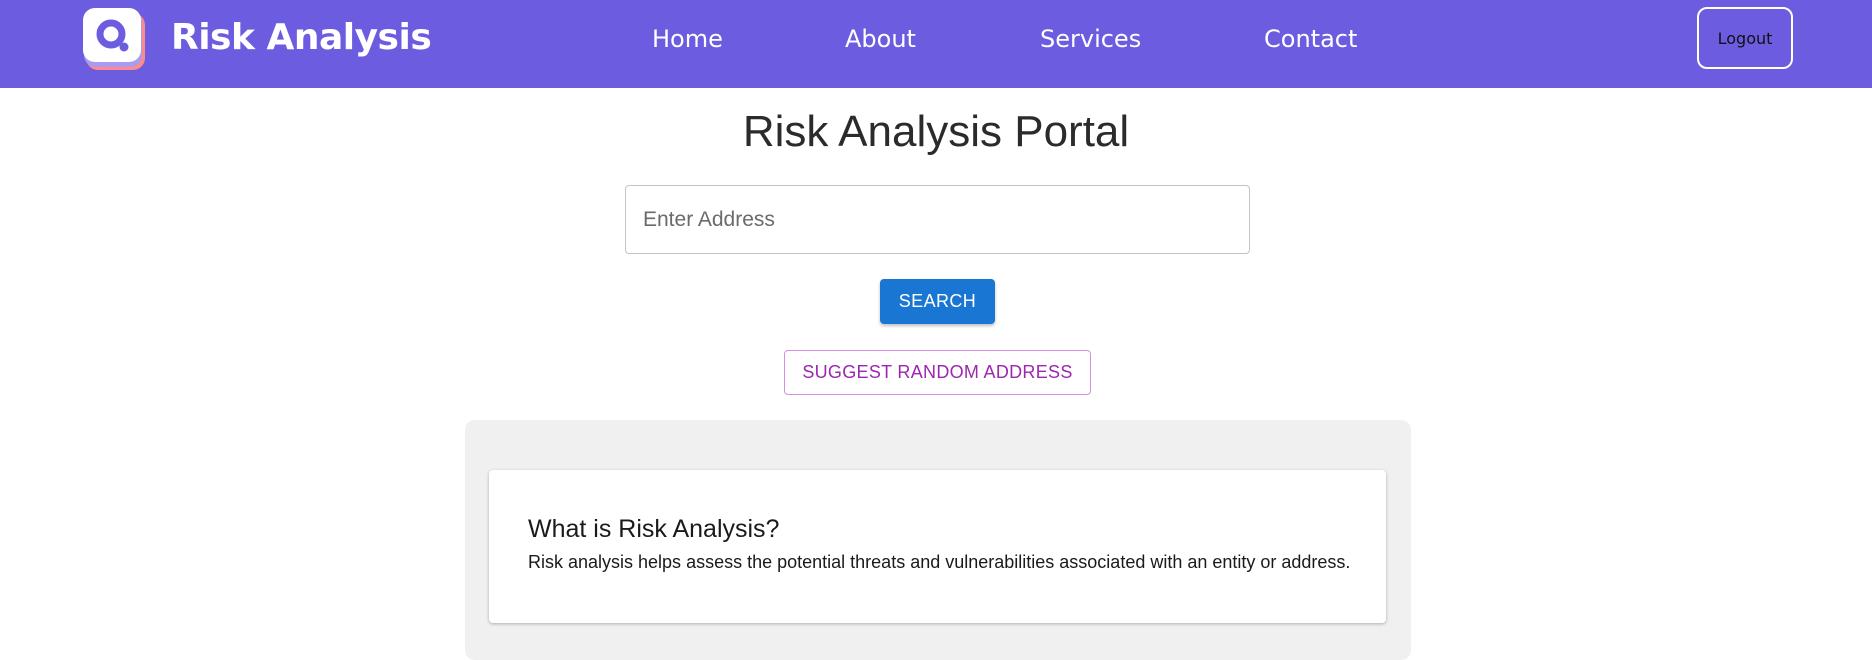 The height and width of the screenshot is (660, 1872). What do you see at coordinates (301, 38) in the screenshot?
I see `brand-name: Risk Analysis` at bounding box center [301, 38].